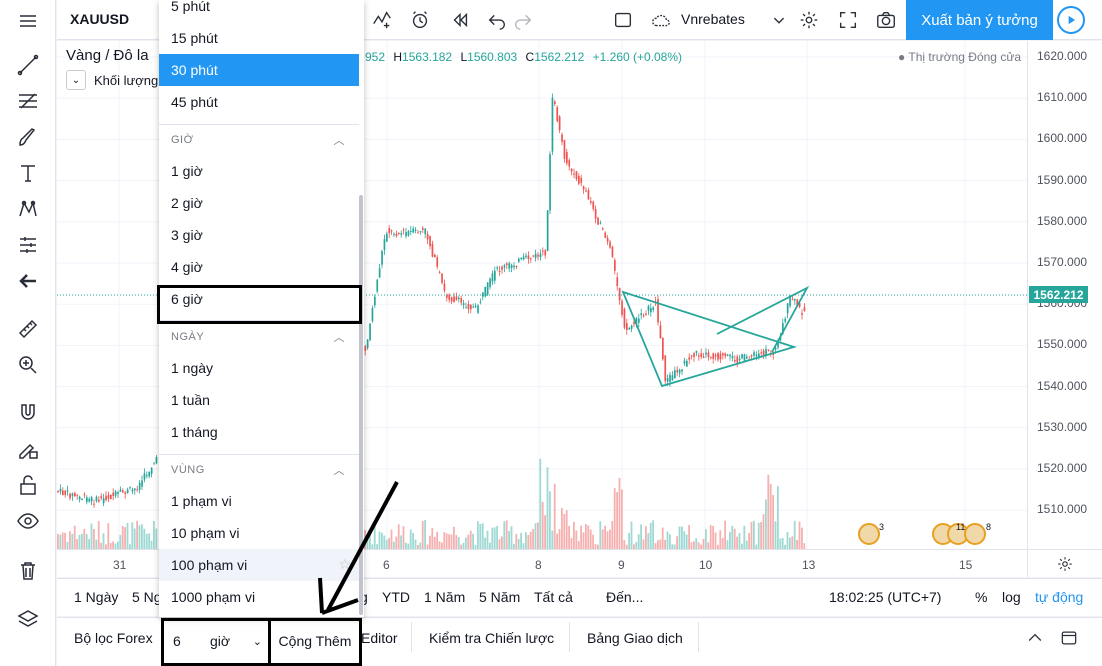 The image size is (1102, 666). What do you see at coordinates (523, 20) in the screenshot?
I see `redo-icon` at bounding box center [523, 20].